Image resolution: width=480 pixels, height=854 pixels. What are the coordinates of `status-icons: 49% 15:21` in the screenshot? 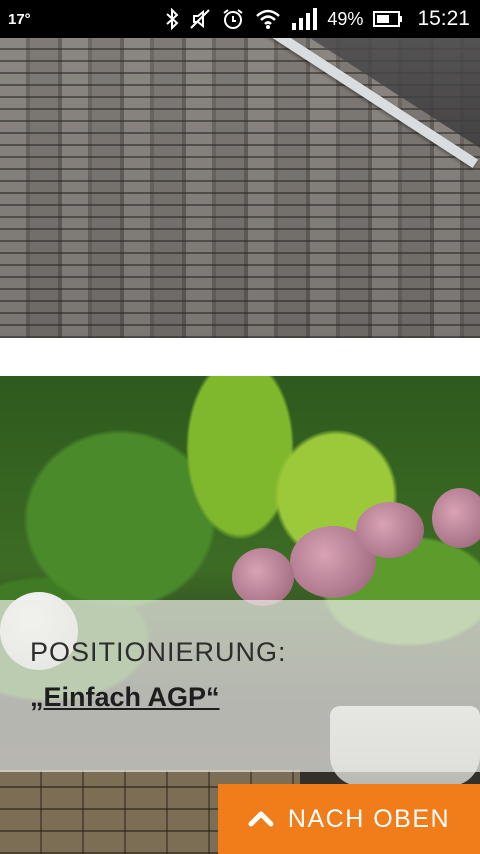 It's located at (317, 19).